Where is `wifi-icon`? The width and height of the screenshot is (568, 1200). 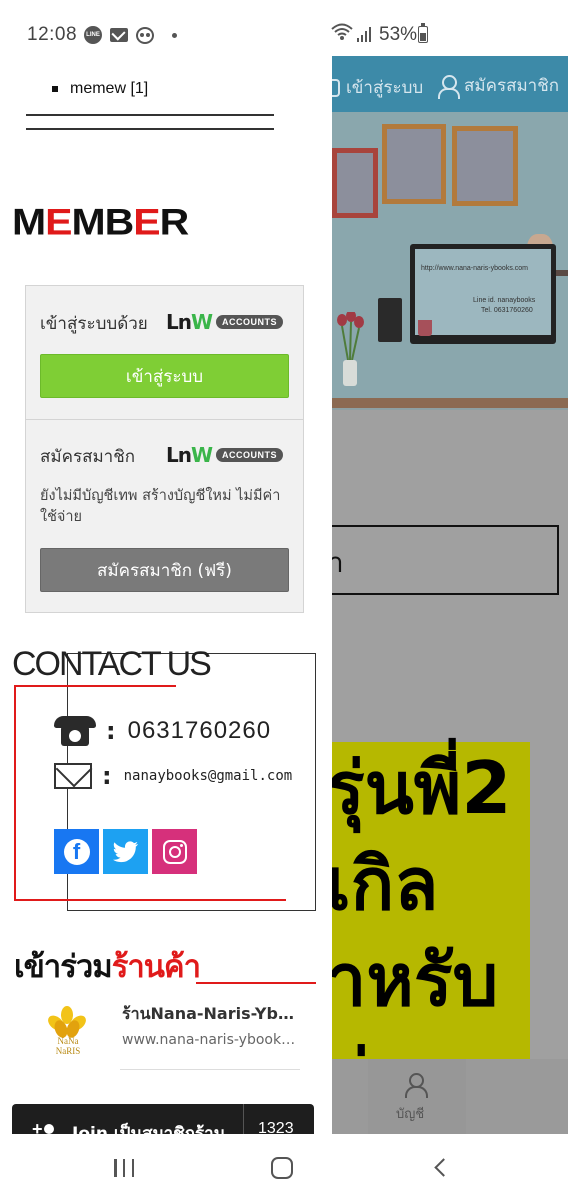 wifi-icon is located at coordinates (342, 31).